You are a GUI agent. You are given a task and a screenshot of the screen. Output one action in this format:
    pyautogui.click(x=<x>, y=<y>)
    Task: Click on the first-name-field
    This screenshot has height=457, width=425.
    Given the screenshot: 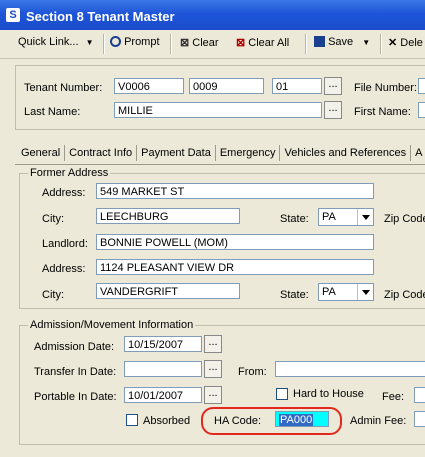 What is the action you would take?
    pyautogui.click(x=421, y=110)
    